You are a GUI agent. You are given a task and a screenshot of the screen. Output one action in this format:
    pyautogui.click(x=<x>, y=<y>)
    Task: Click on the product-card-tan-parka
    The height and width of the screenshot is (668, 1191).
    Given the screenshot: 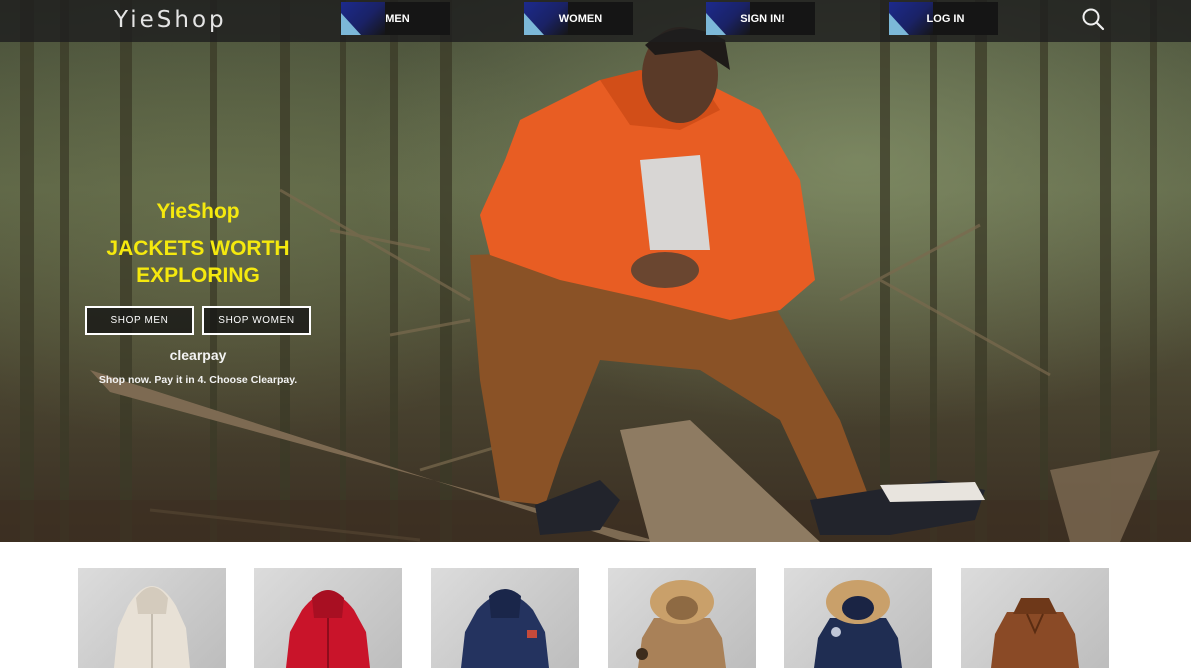 What is the action you would take?
    pyautogui.click(x=682, y=618)
    